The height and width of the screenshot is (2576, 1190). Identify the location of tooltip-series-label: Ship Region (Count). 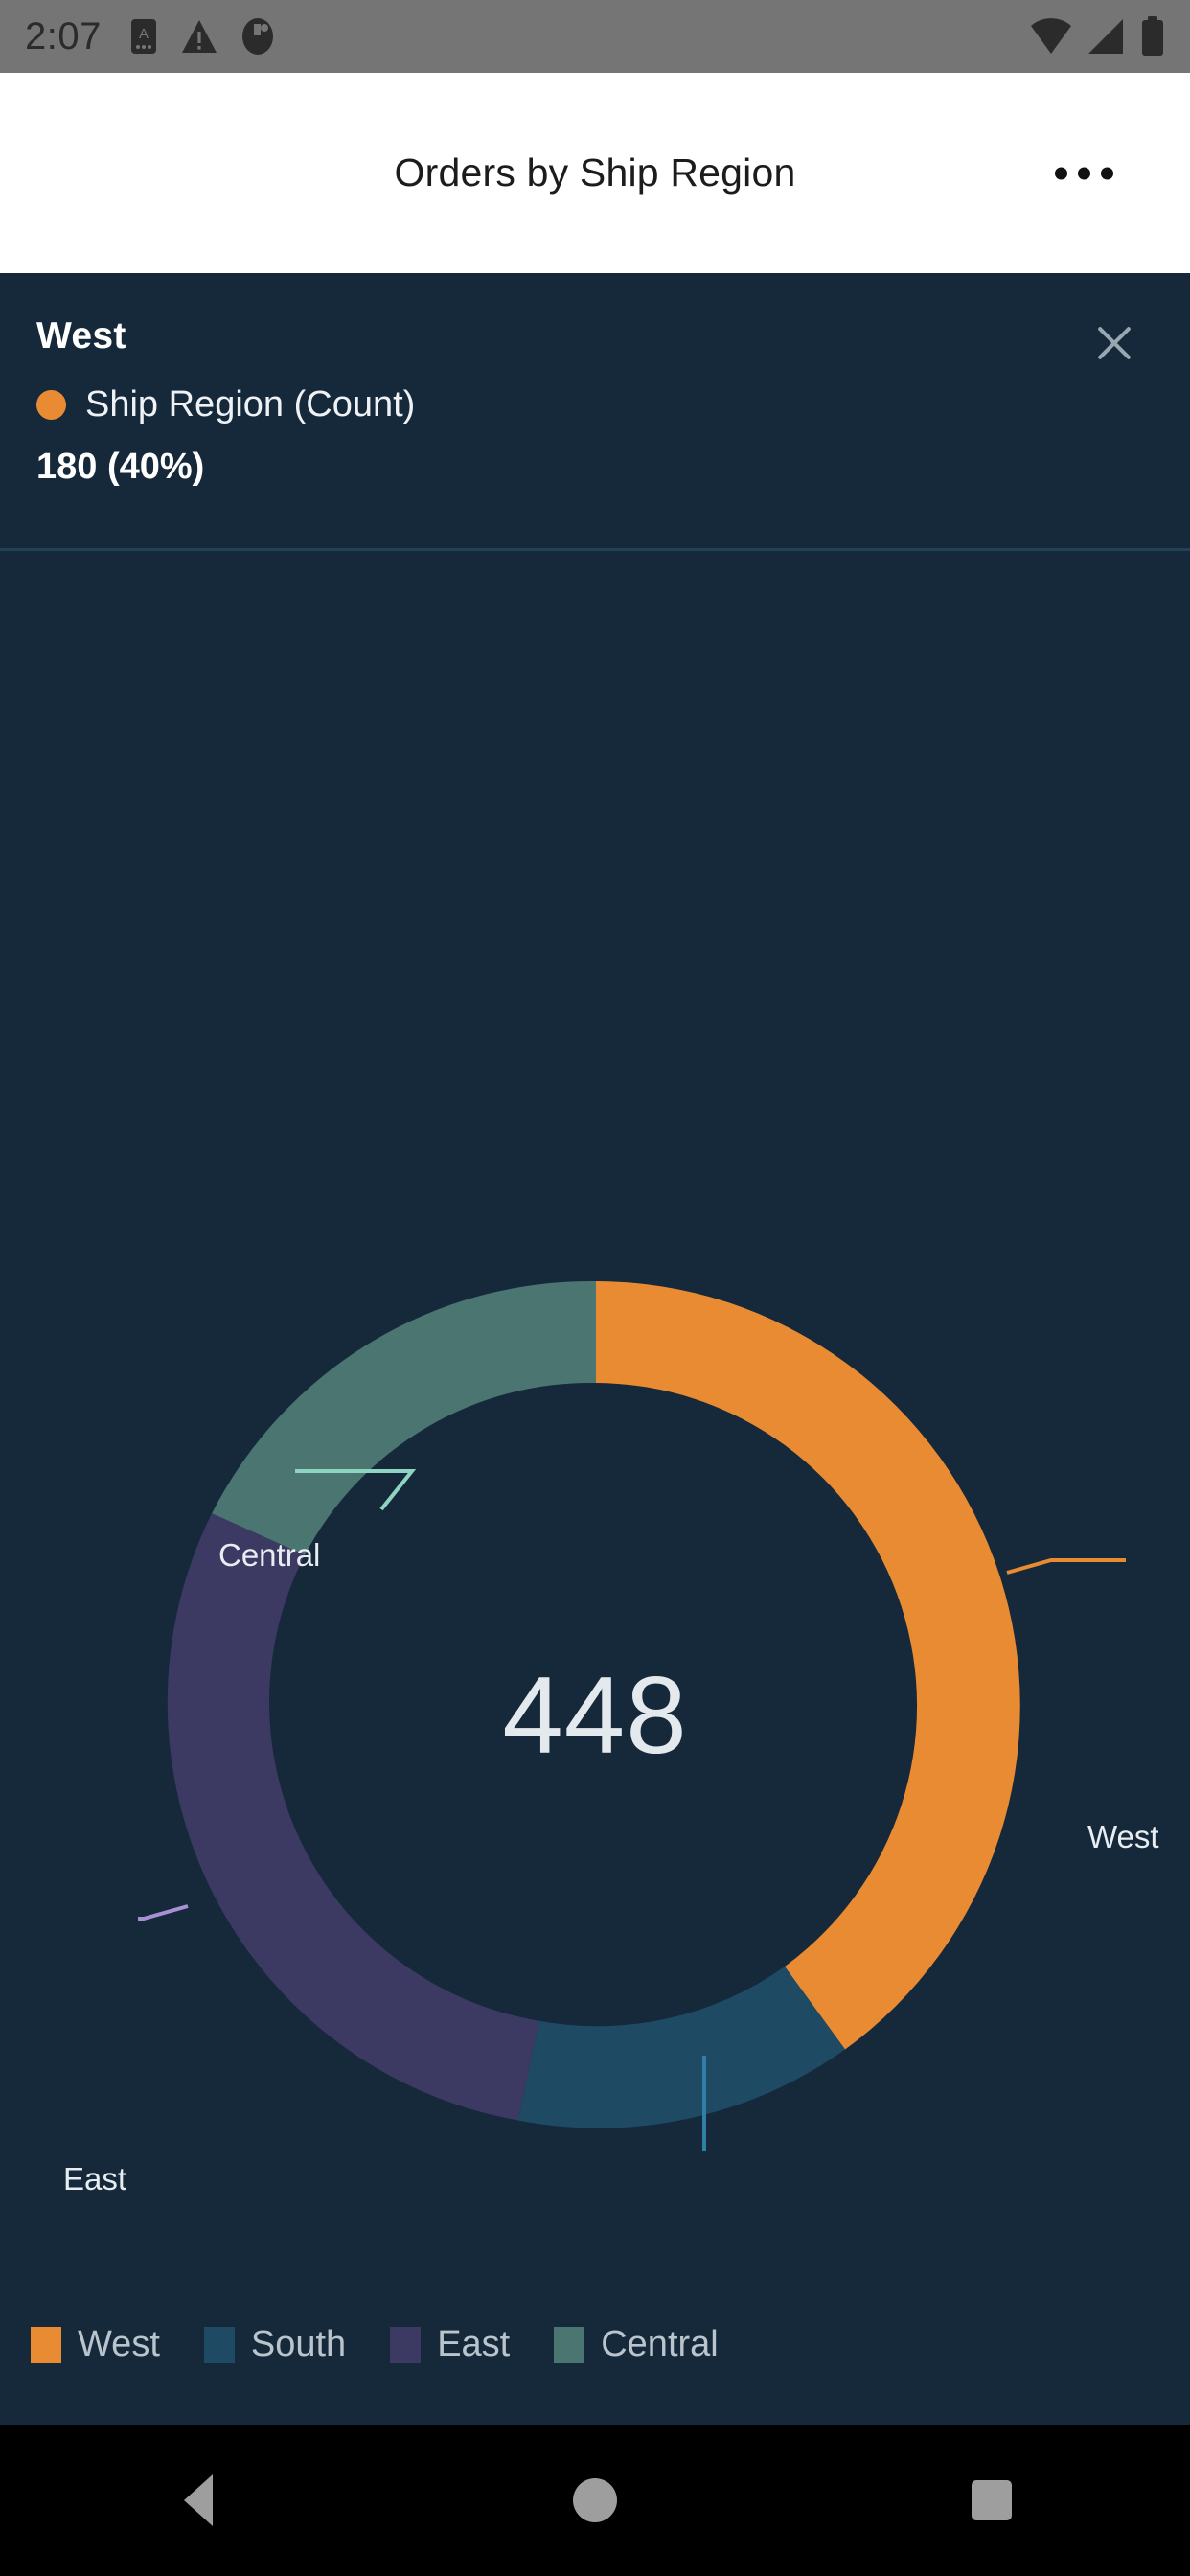
(250, 404).